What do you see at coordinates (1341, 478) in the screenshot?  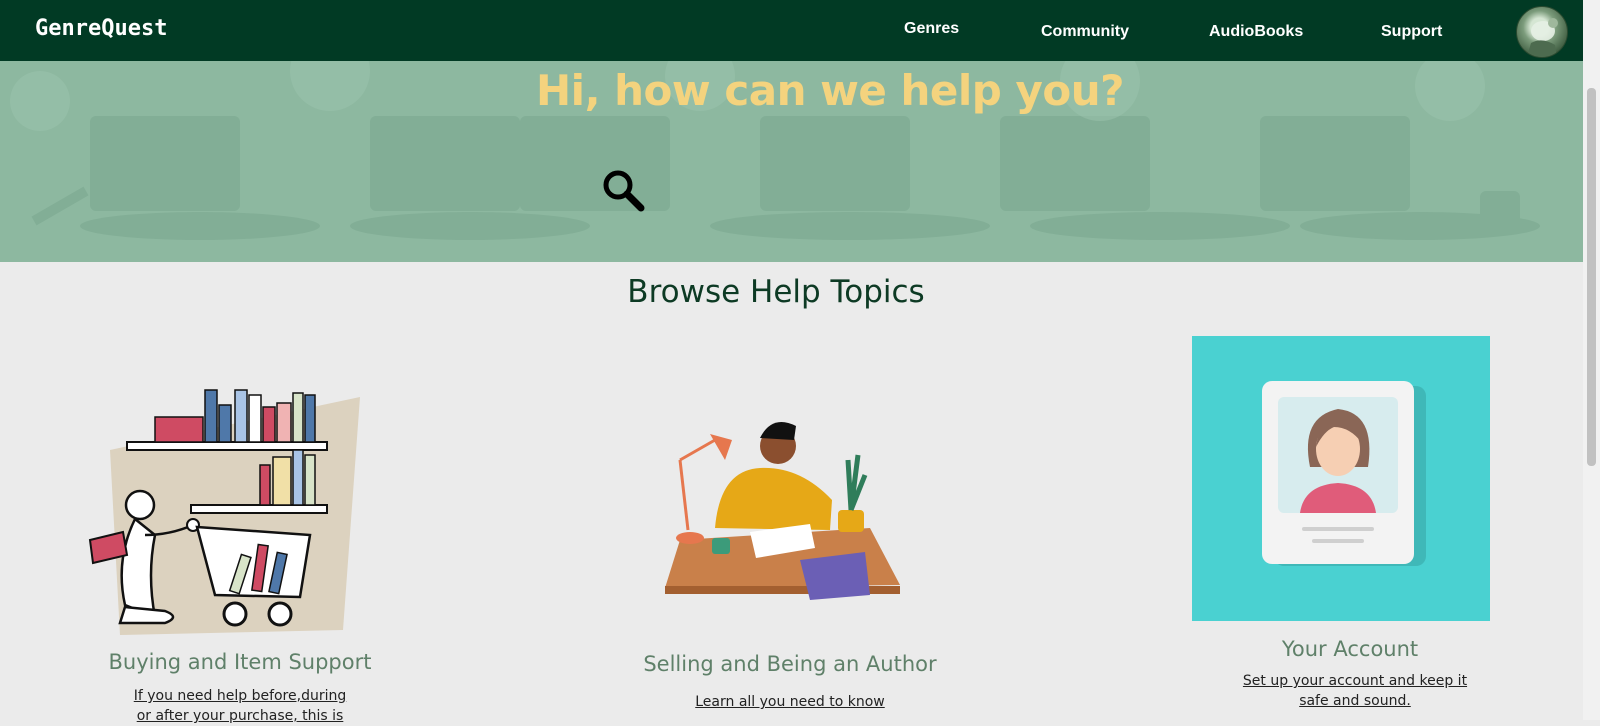 I see `card-account-illustration` at bounding box center [1341, 478].